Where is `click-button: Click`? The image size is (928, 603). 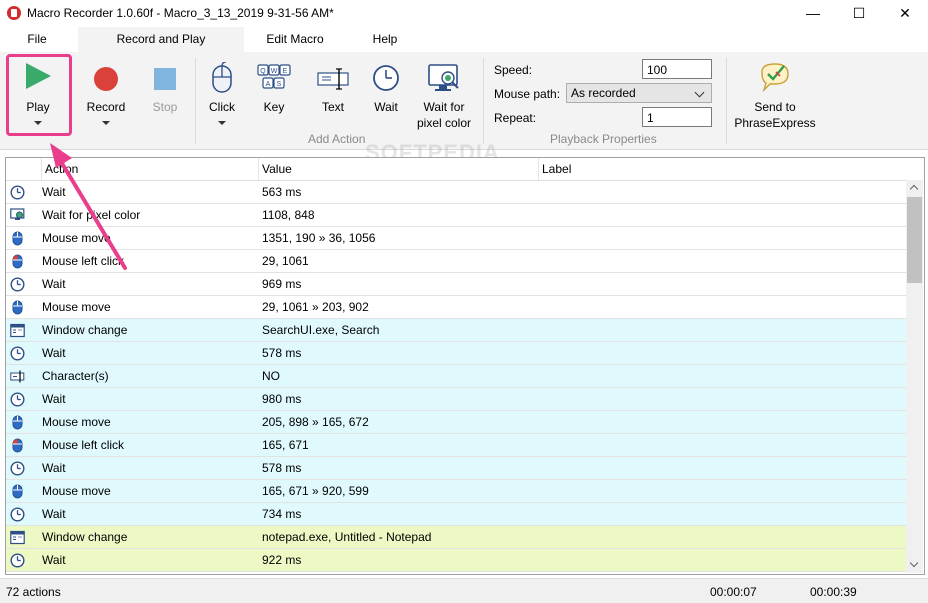
click-button: Click is located at coordinates (222, 94).